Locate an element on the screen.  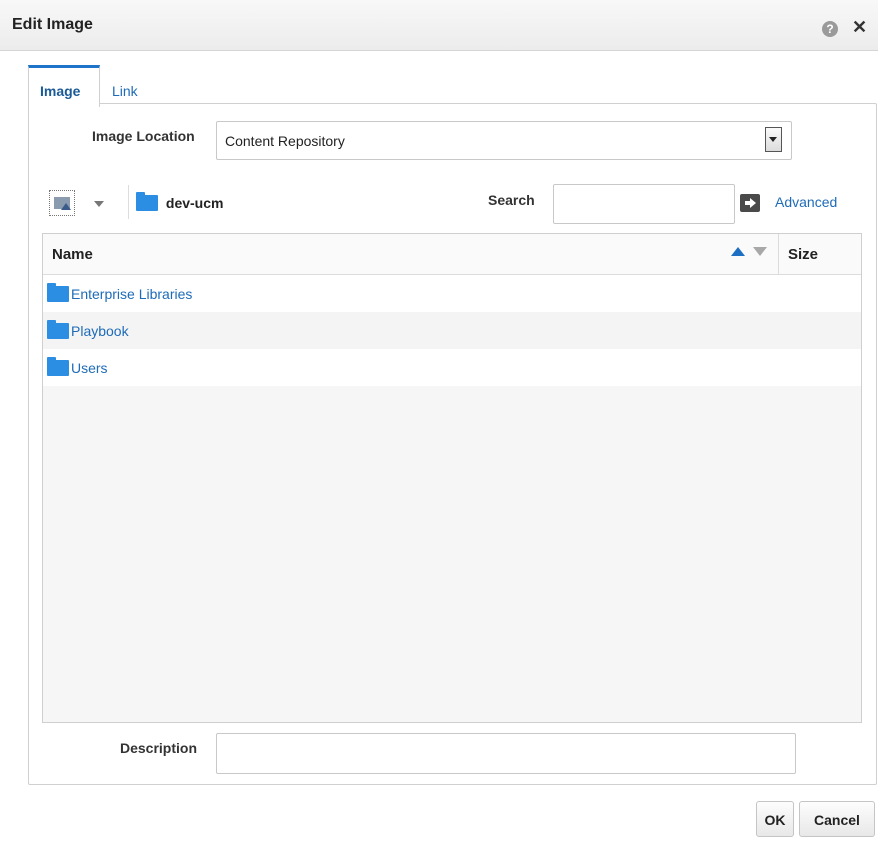
tab-image: Image is located at coordinates (64, 86).